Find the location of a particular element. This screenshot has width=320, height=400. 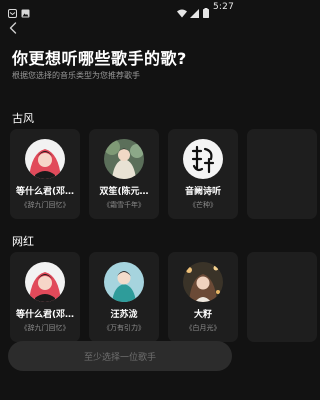

singer-name: 音阙诗听 is located at coordinates (202, 192).